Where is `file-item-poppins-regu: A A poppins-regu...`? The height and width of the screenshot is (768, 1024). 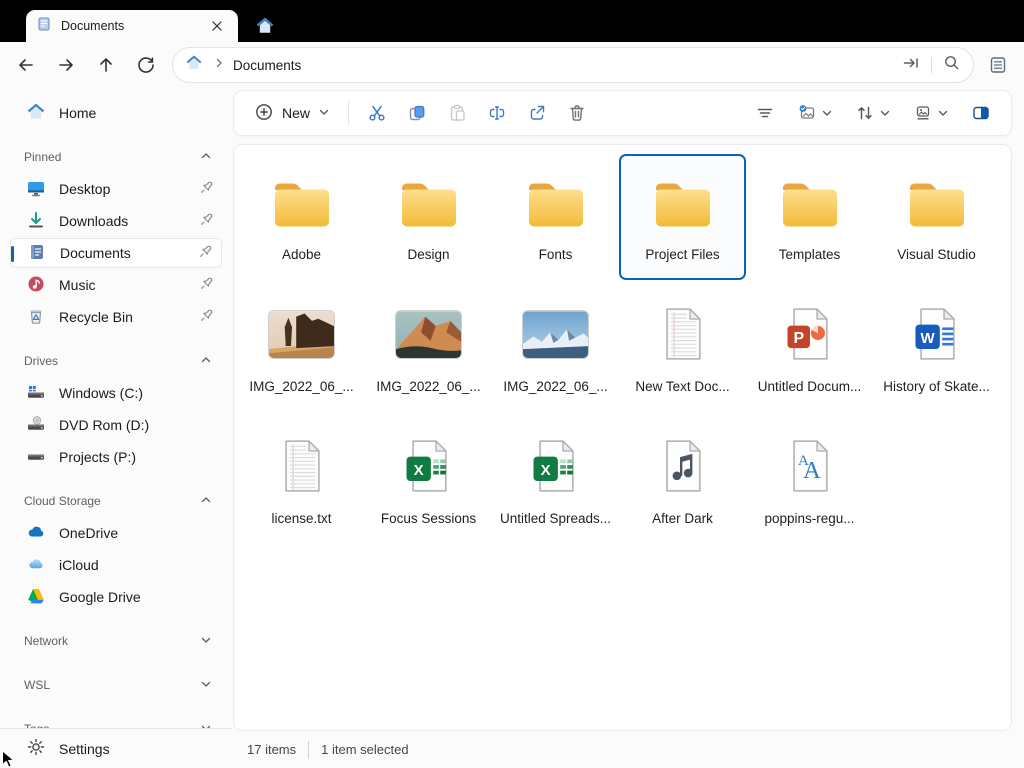
file-item-poppins-regu: A A poppins-regu... is located at coordinates (809, 481).